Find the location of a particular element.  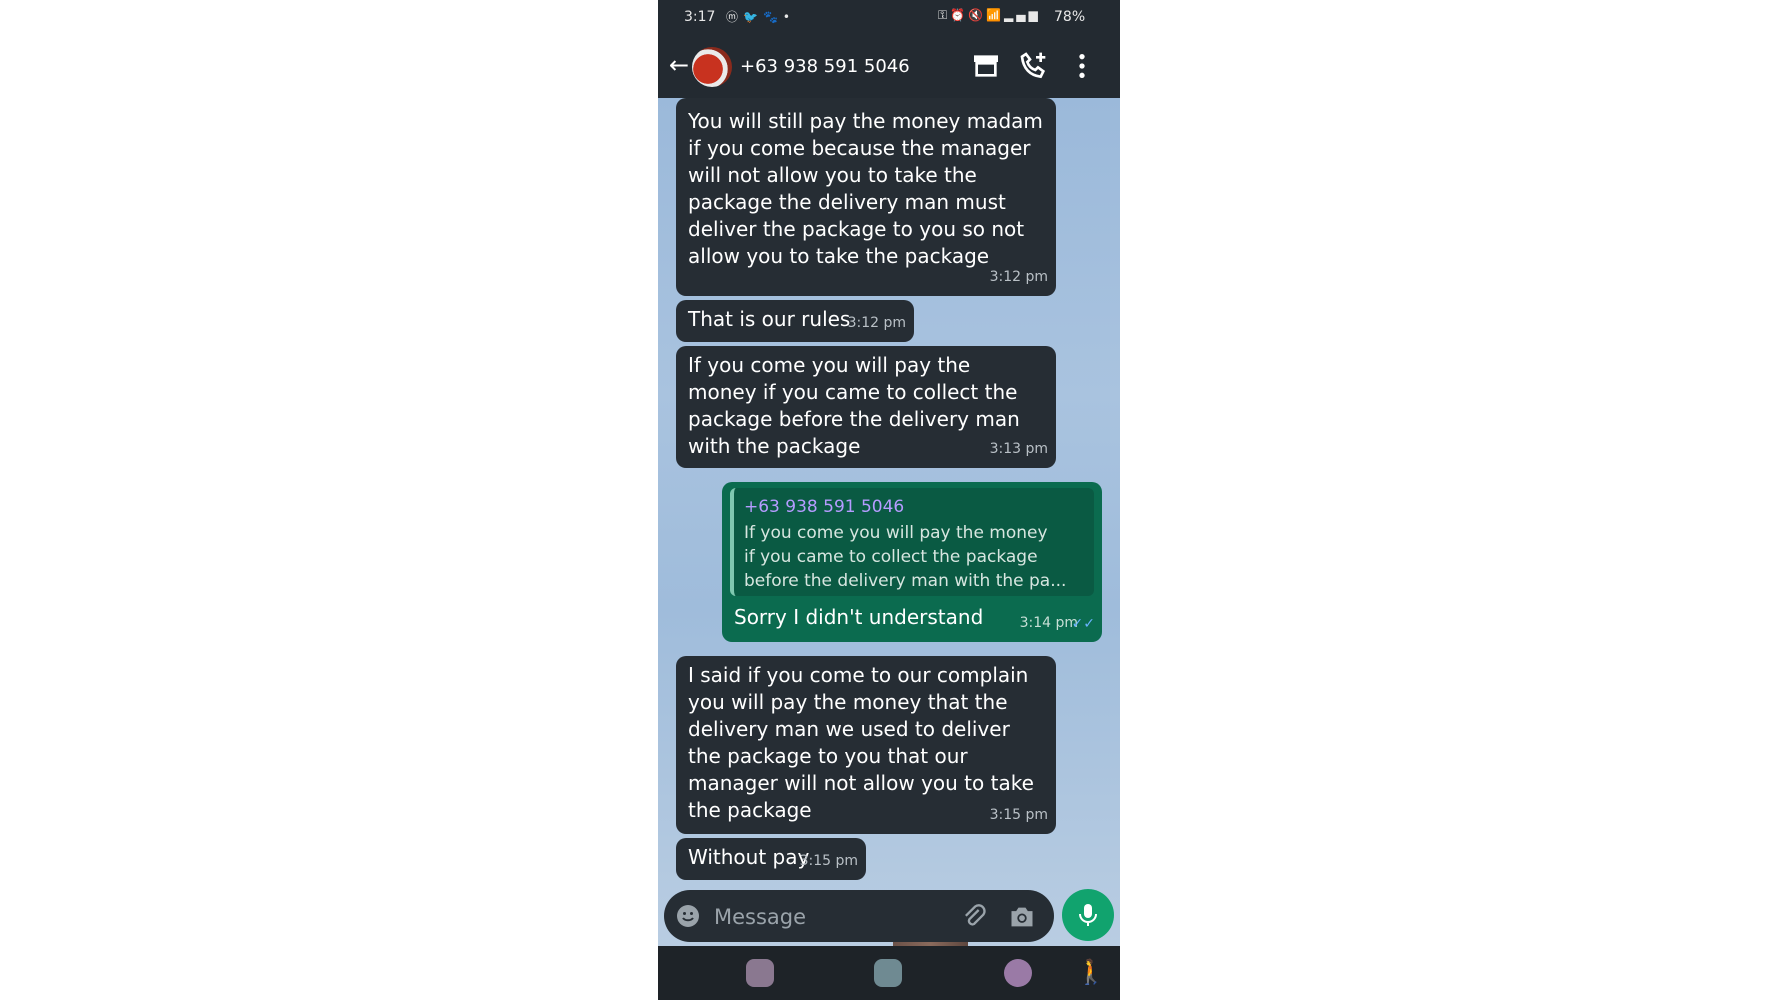

message-bubble-incoming: That is our rules 3:12 pm is located at coordinates (795, 321).